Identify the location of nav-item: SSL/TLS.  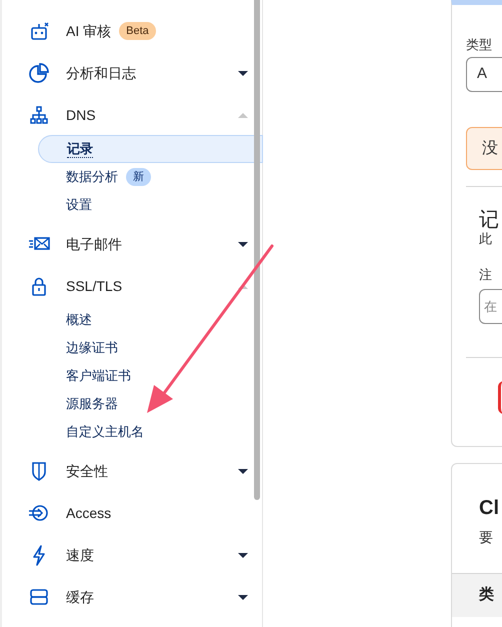
(94, 286).